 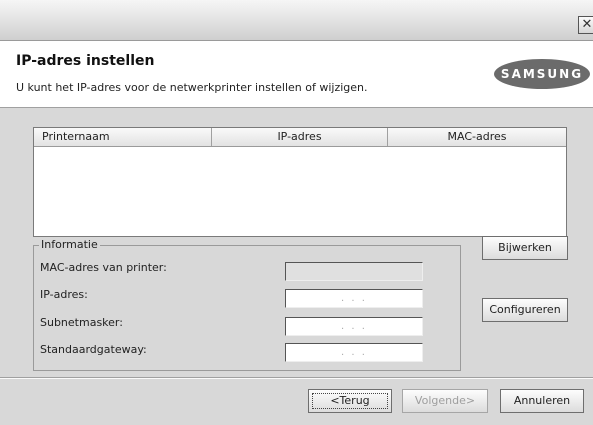 What do you see at coordinates (354, 271) in the screenshot?
I see `mac-address-field` at bounding box center [354, 271].